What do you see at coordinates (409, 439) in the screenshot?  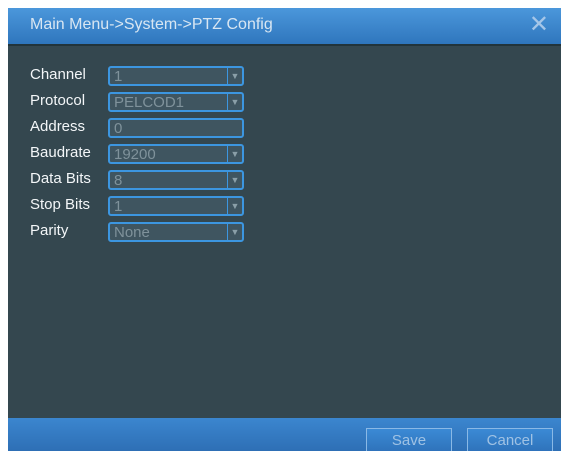 I see `save-button: Save` at bounding box center [409, 439].